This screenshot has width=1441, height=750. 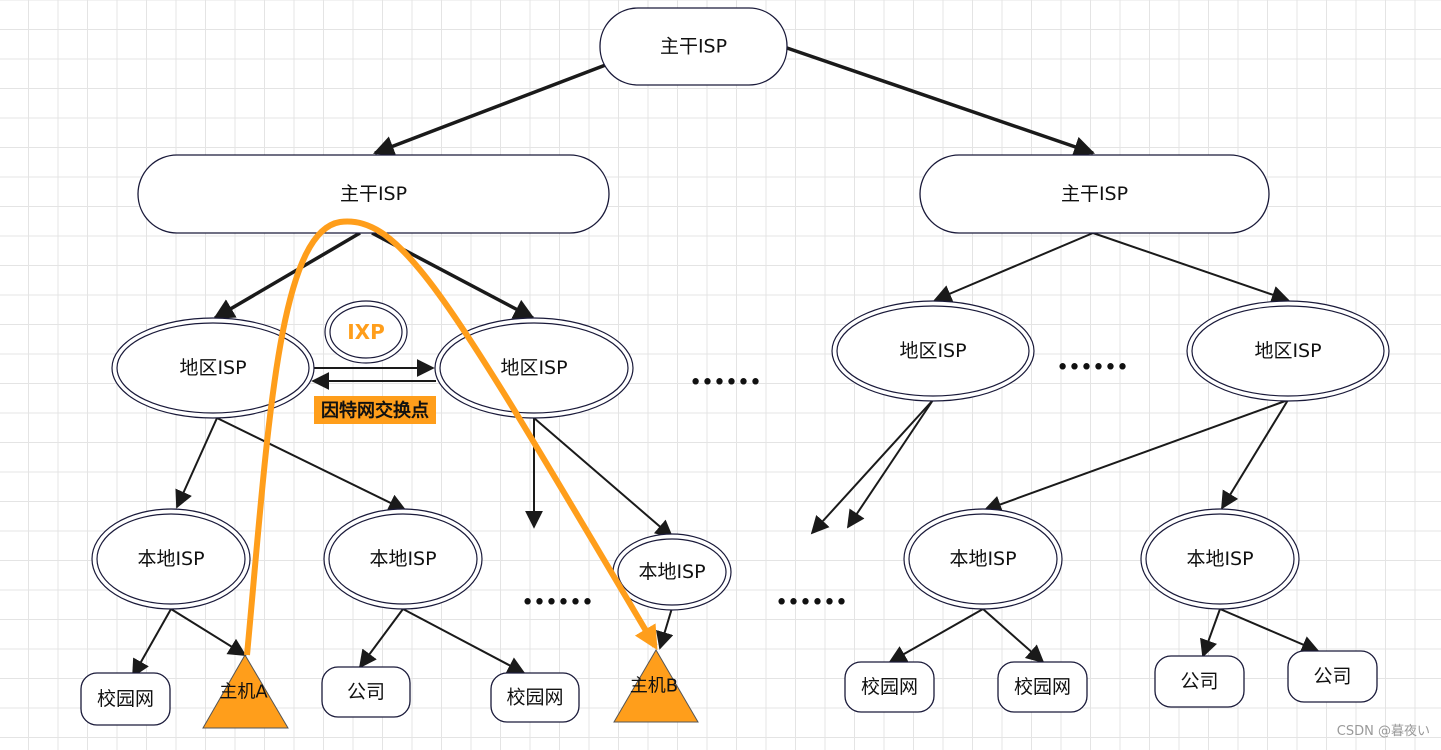 I want to click on ixp-node: IXP, so click(x=366, y=332).